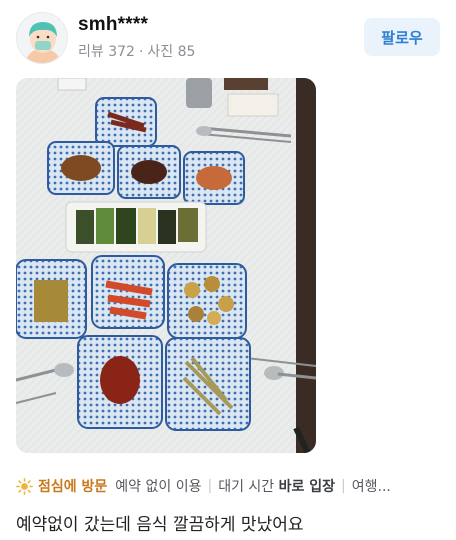 The width and height of the screenshot is (456, 540). What do you see at coordinates (228, 38) in the screenshot?
I see `review-header: smh**** 리뷰 372 · 사진 85 팔로우` at bounding box center [228, 38].